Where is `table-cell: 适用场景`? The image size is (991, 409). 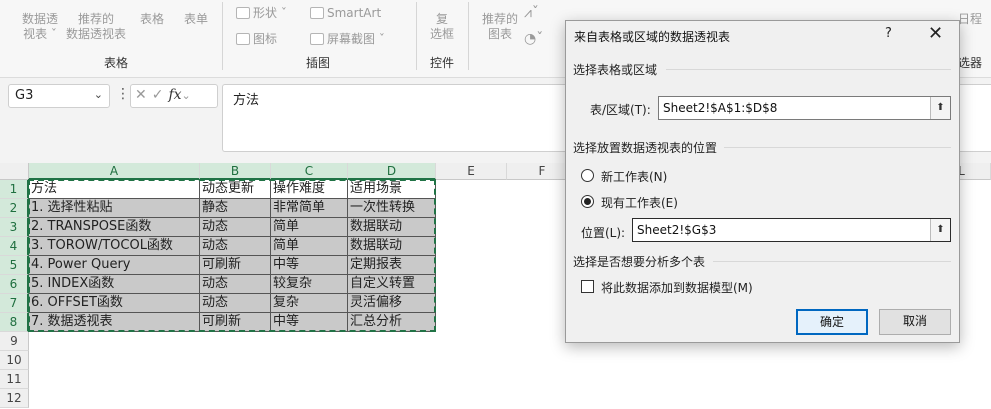
table-cell: 适用场景 is located at coordinates (392, 189).